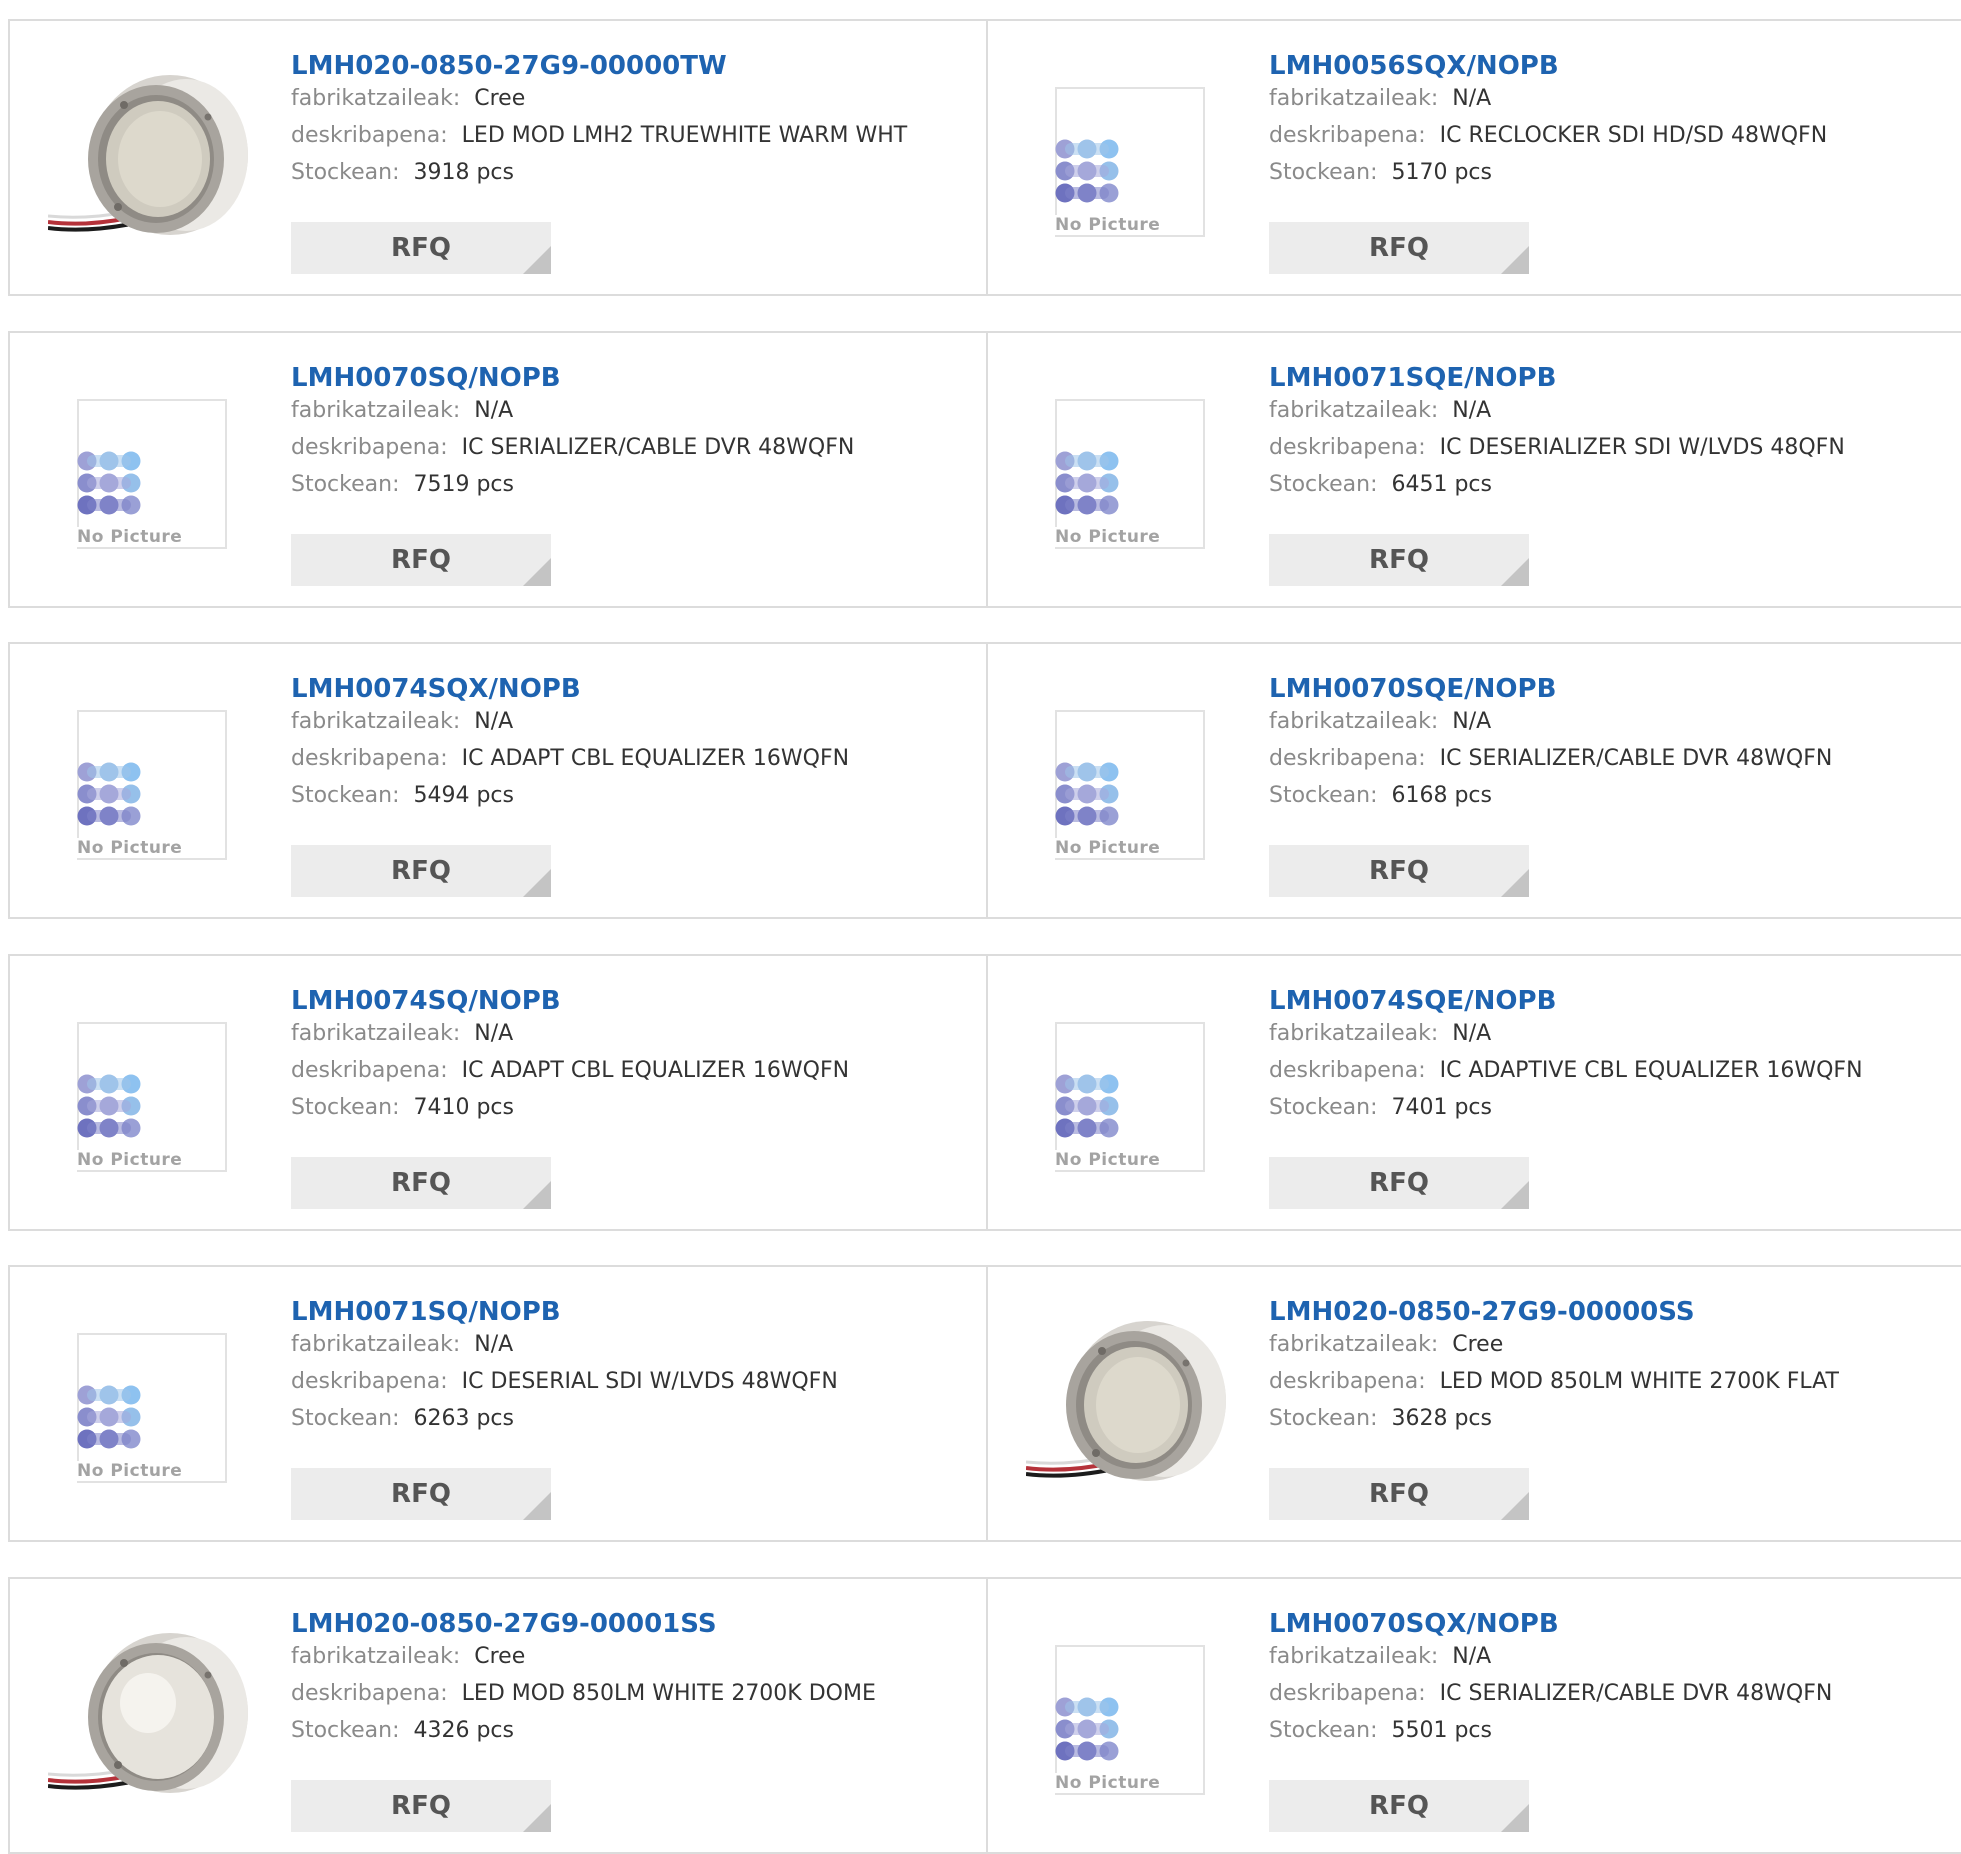  Describe the element at coordinates (1380, 173) in the screenshot. I see `stock-row: Stockean: 5170 pcs` at that location.